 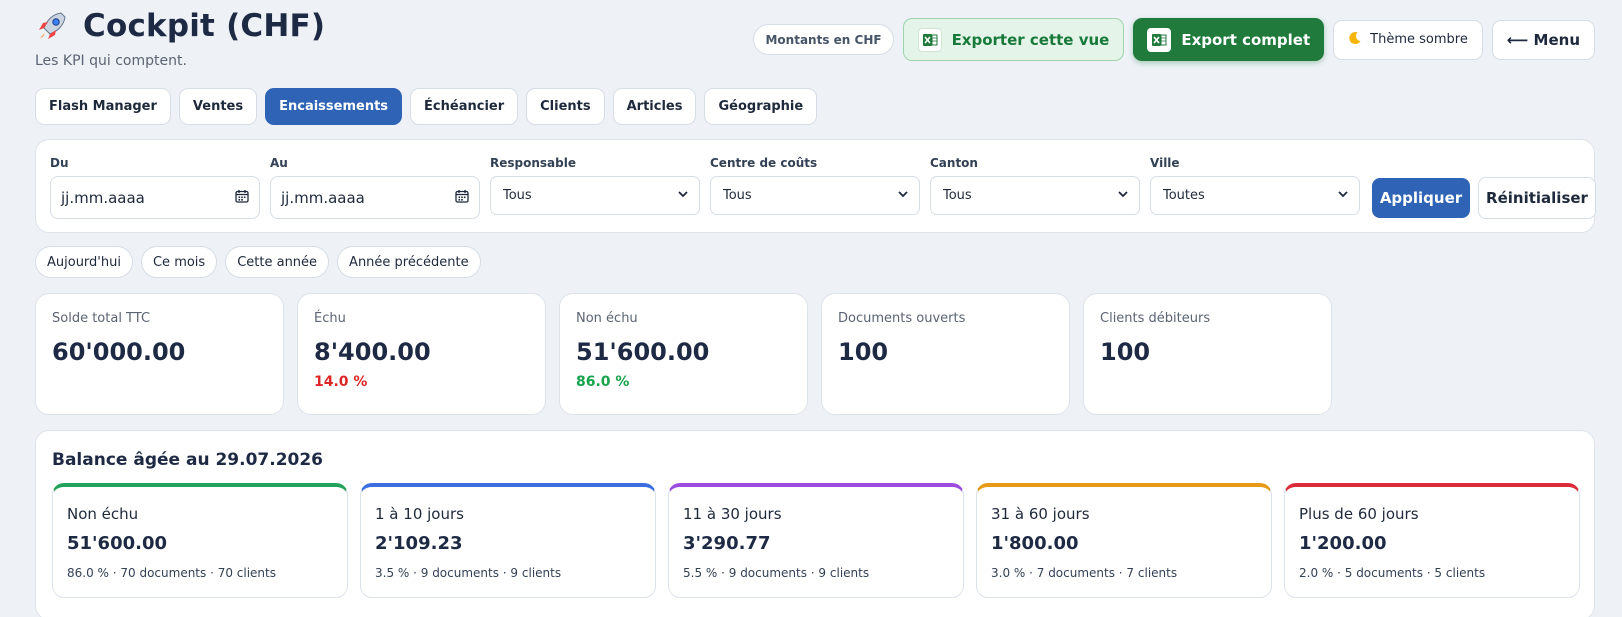 What do you see at coordinates (330, 318) in the screenshot?
I see `kpi-label: Échu` at bounding box center [330, 318].